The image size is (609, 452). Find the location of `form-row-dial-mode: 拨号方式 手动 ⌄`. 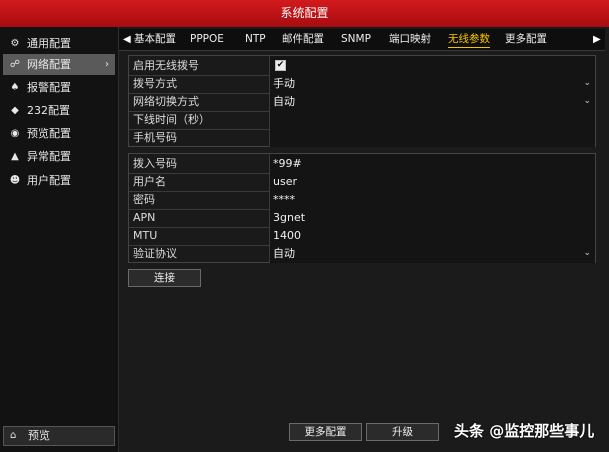

form-row-dial-mode: 拨号方式 手动 ⌄ is located at coordinates (362, 84).